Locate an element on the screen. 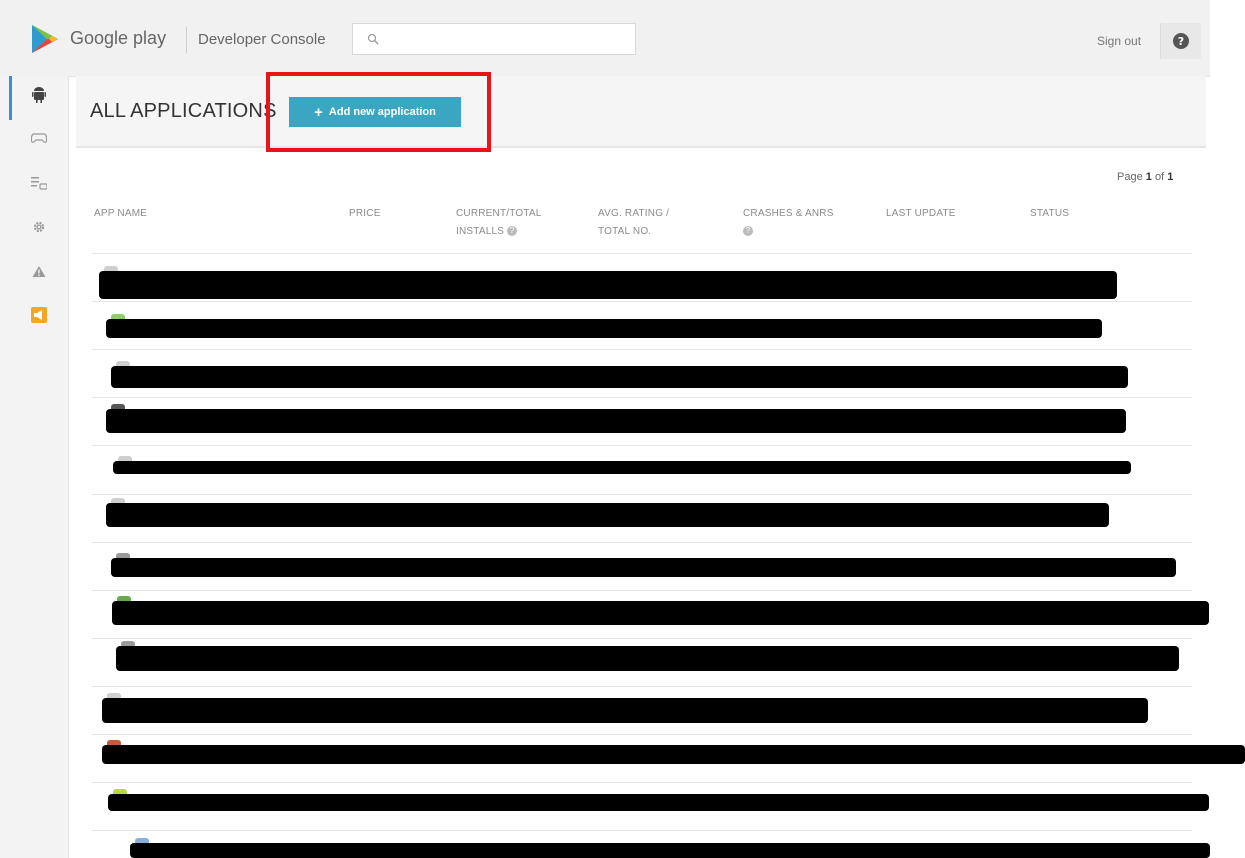 Image resolution: width=1245 pixels, height=858 pixels. column-header-app-name: APP NAME is located at coordinates (120, 214).